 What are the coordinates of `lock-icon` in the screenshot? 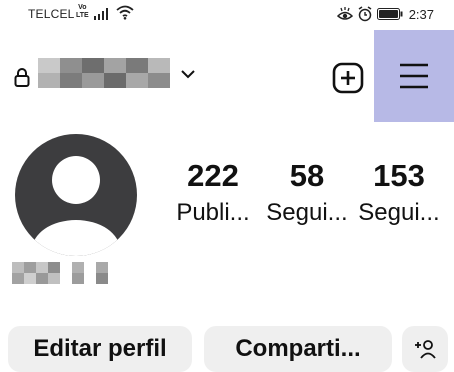 It's located at (22, 77).